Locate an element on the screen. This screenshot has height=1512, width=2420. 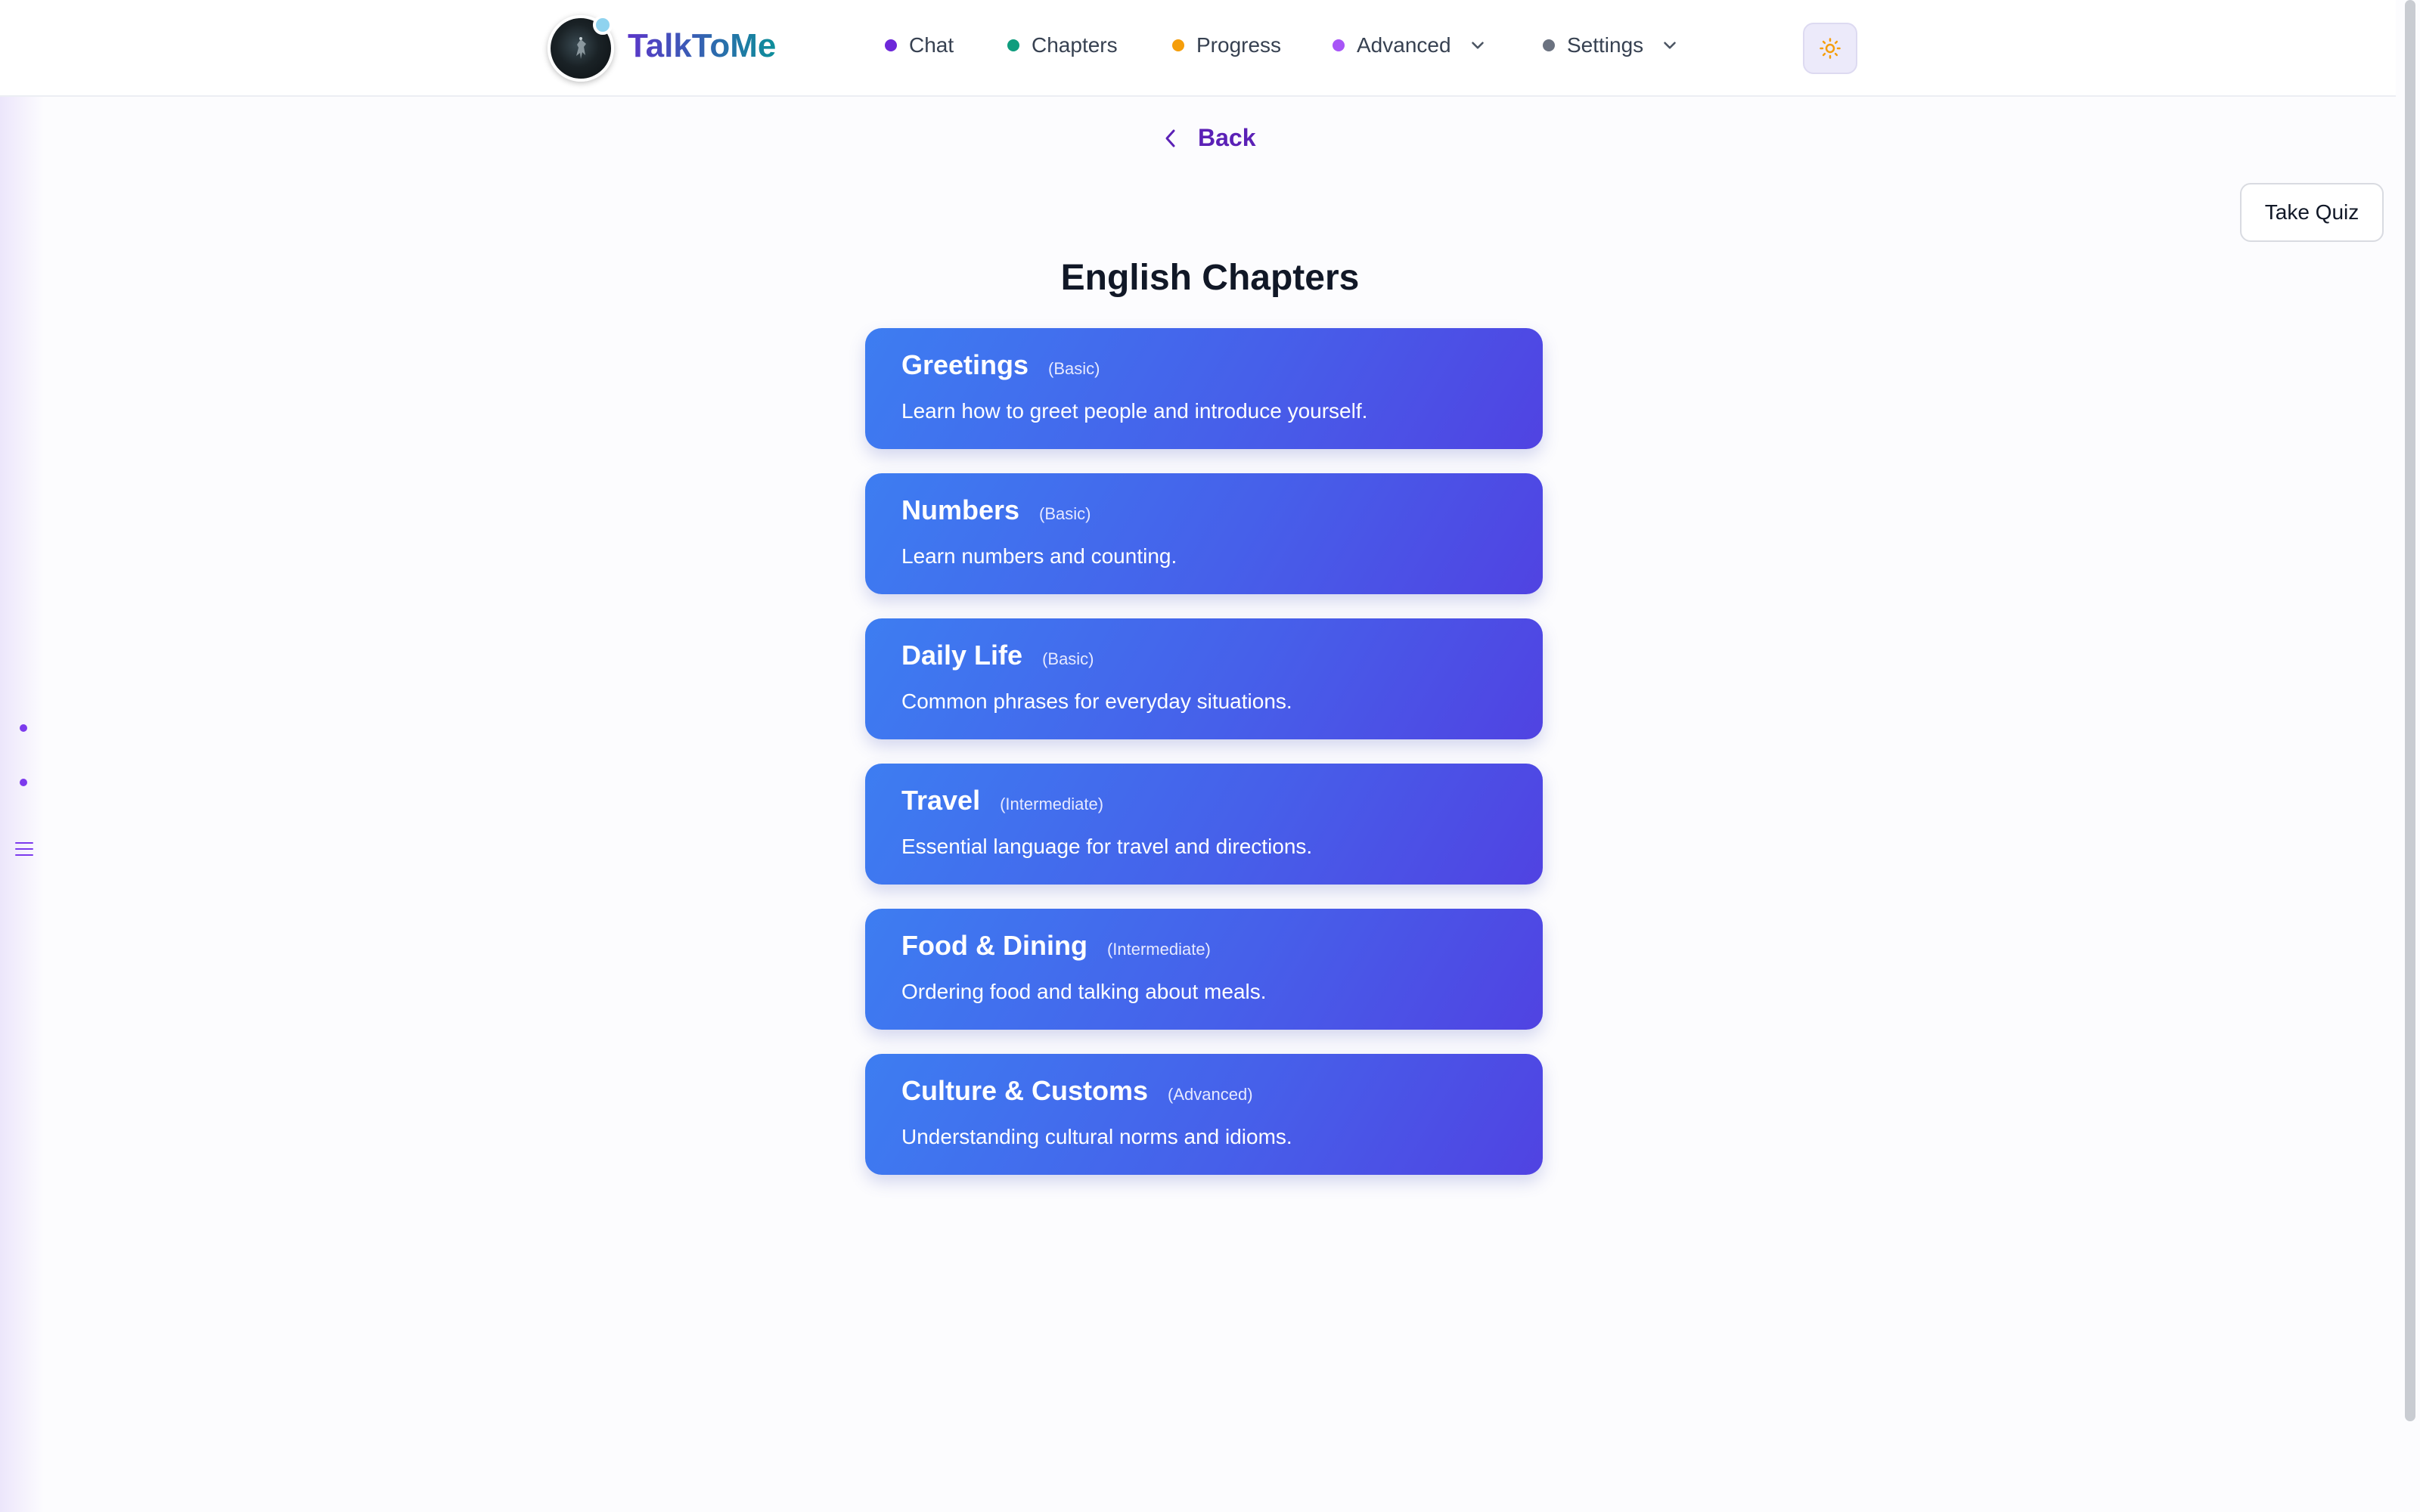
online-status-icon is located at coordinates (603, 25).